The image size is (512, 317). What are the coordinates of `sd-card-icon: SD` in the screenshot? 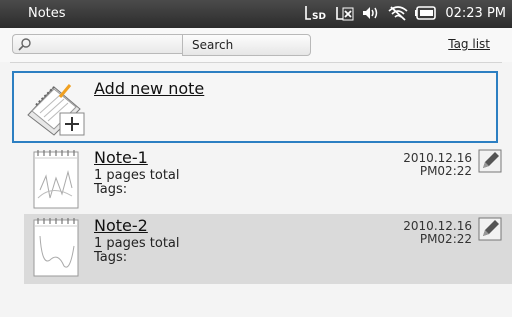 It's located at (316, 13).